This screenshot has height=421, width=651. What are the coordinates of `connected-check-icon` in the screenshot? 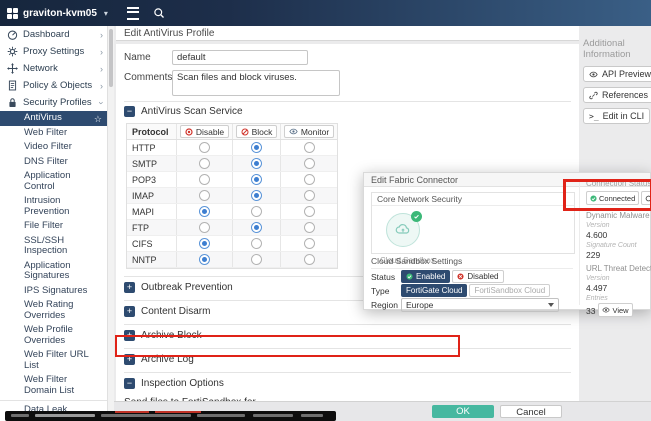 It's located at (593, 198).